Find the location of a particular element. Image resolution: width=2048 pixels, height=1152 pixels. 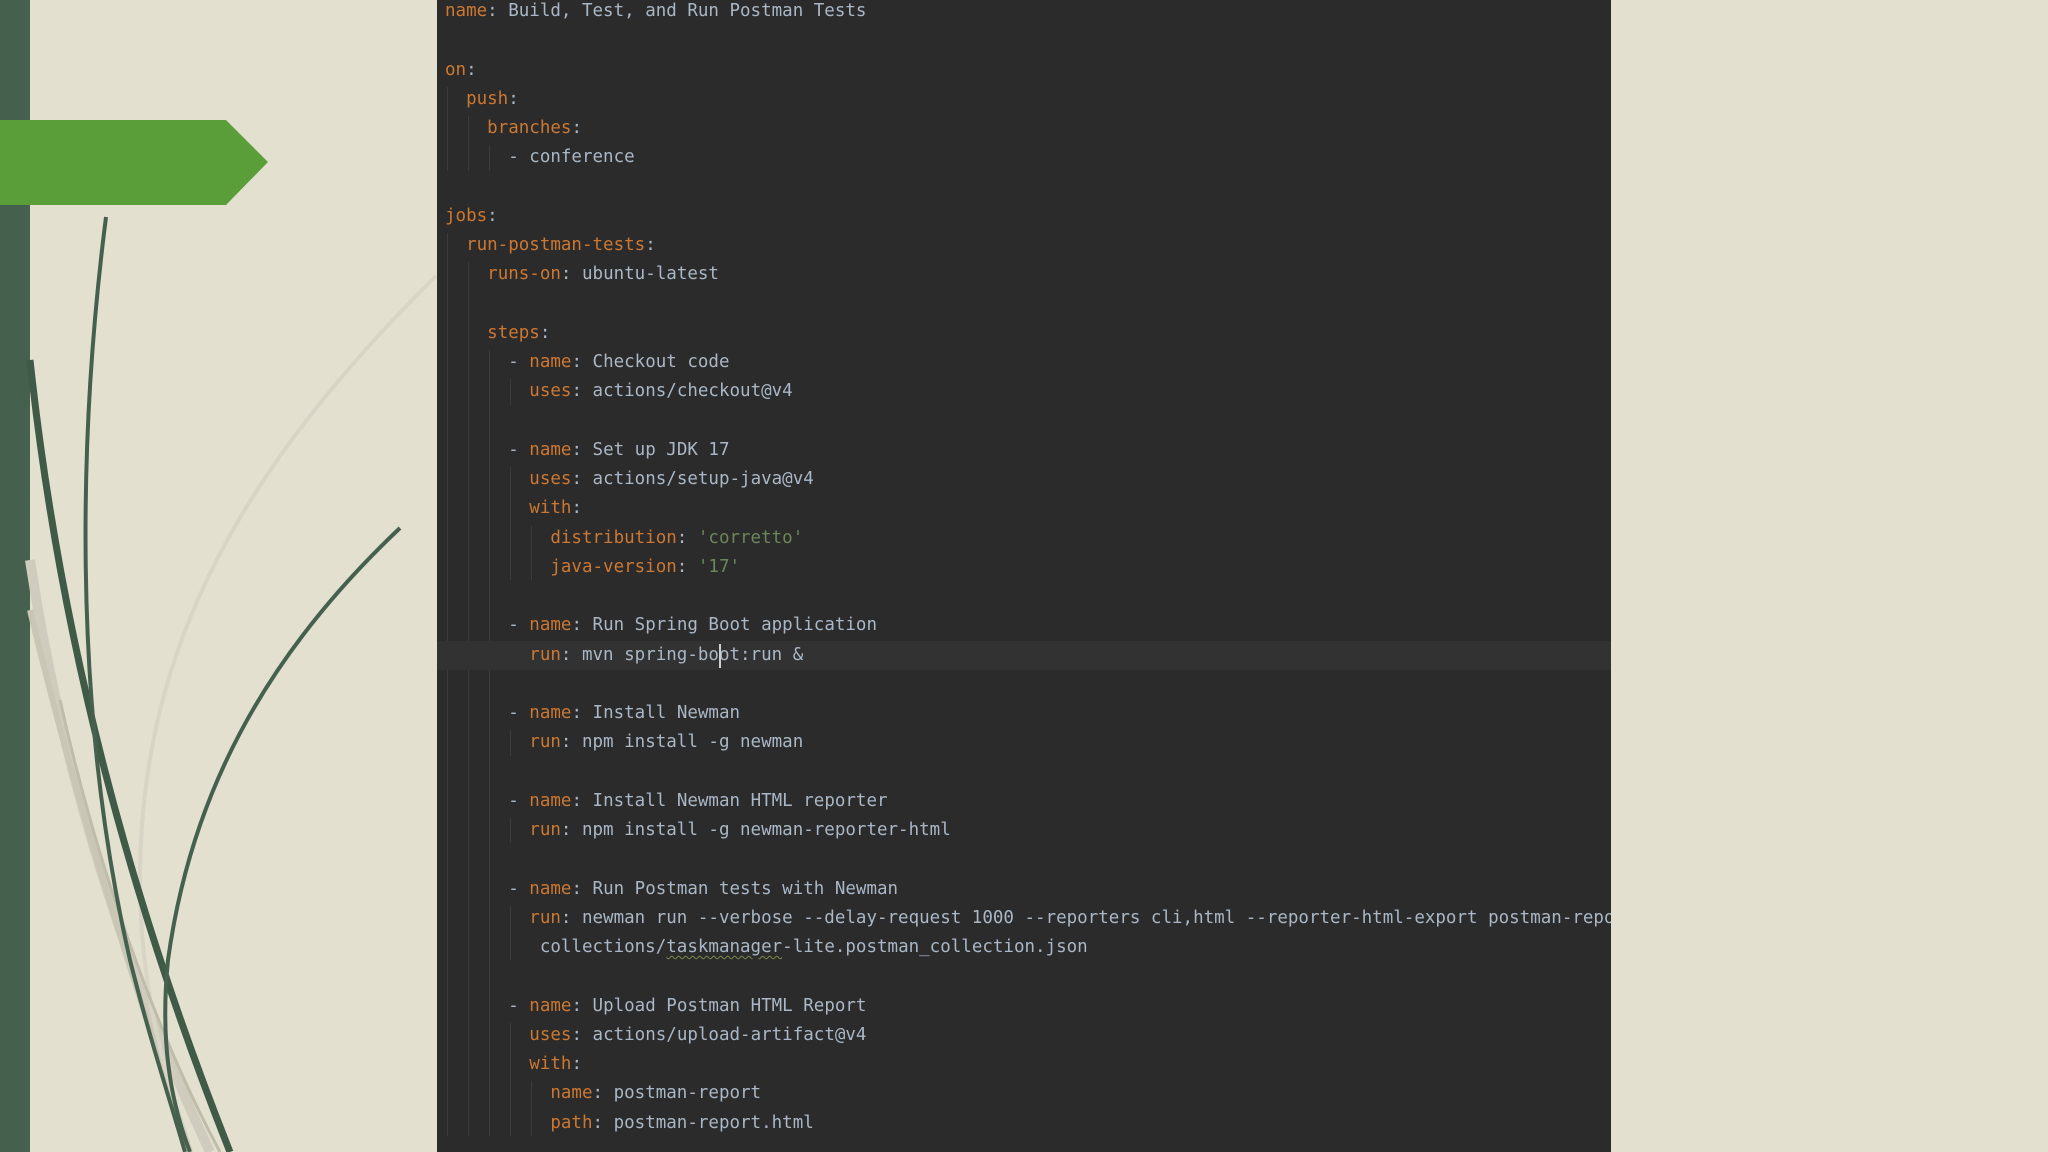

code-line-text: java-version: '17' is located at coordinates (592, 567).